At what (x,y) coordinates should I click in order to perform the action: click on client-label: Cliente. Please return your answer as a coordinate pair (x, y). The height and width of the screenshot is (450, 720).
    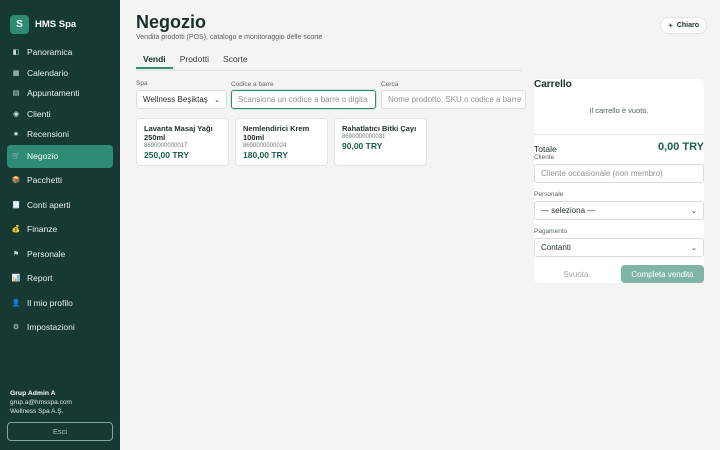
    Looking at the image, I should click on (544, 157).